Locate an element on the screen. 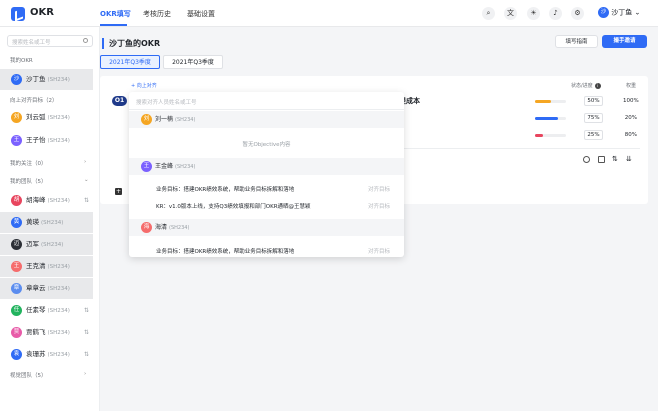  tab-quarter-other: 2021年Q3季度 is located at coordinates (193, 62).